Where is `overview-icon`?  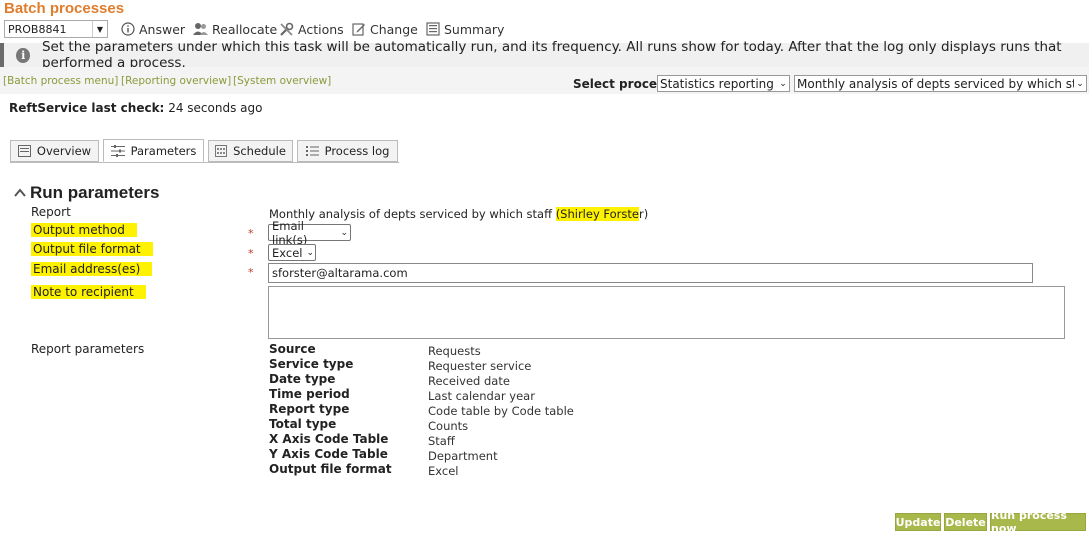
overview-icon is located at coordinates (24, 151).